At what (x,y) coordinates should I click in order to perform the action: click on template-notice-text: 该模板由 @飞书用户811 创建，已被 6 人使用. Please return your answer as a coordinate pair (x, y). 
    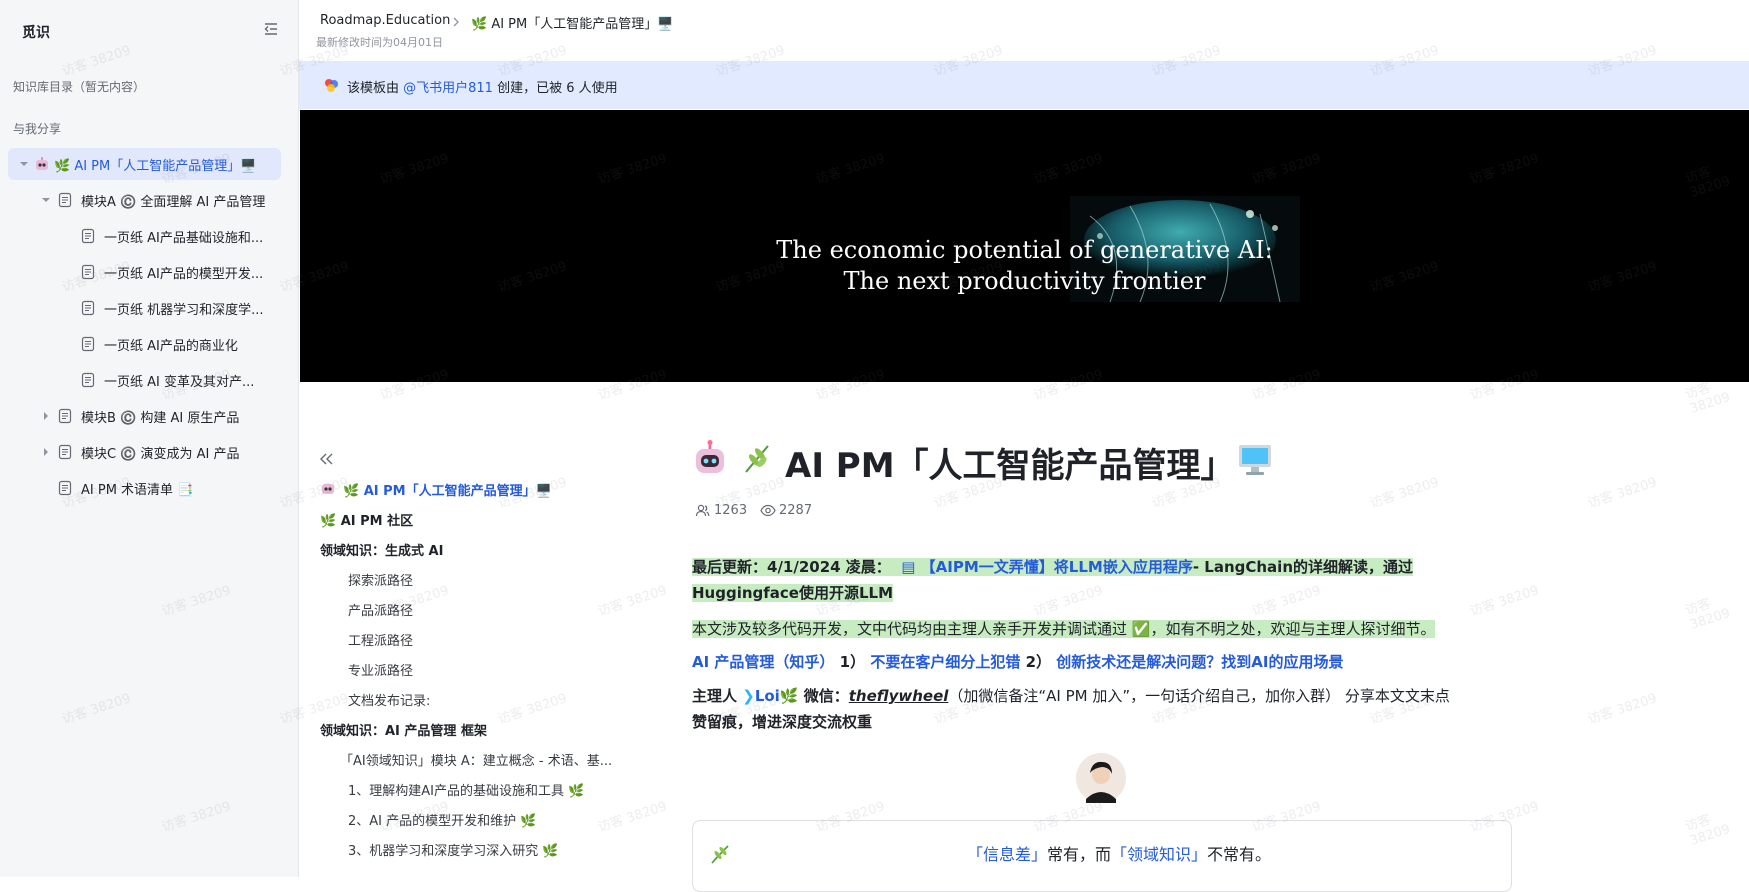
    Looking at the image, I should click on (482, 86).